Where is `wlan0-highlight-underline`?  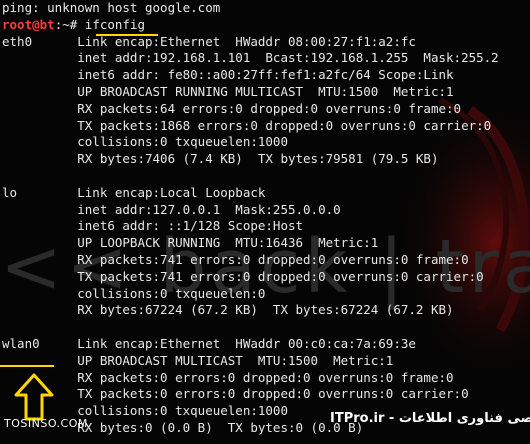 wlan0-highlight-underline is located at coordinates (27, 366).